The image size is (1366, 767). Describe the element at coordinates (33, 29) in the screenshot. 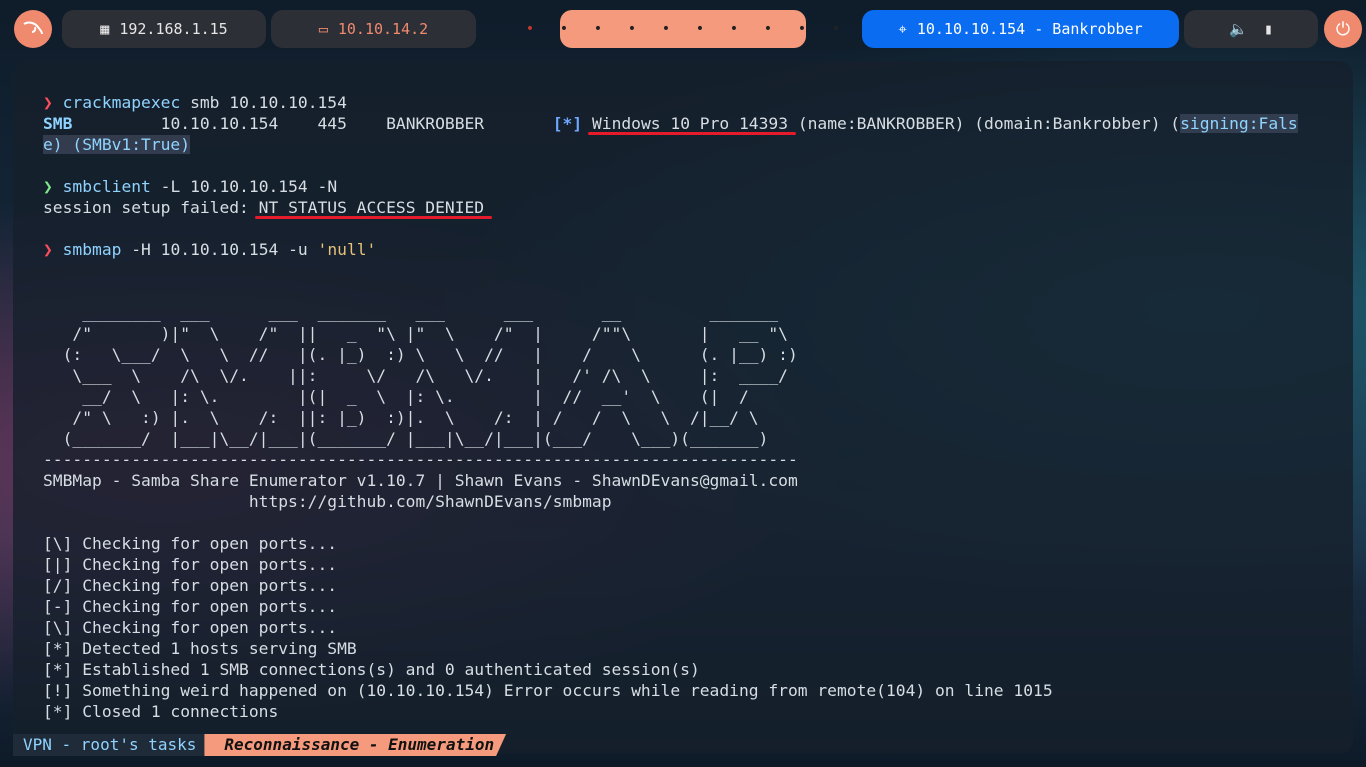

I see `kali-logo-icon` at that location.